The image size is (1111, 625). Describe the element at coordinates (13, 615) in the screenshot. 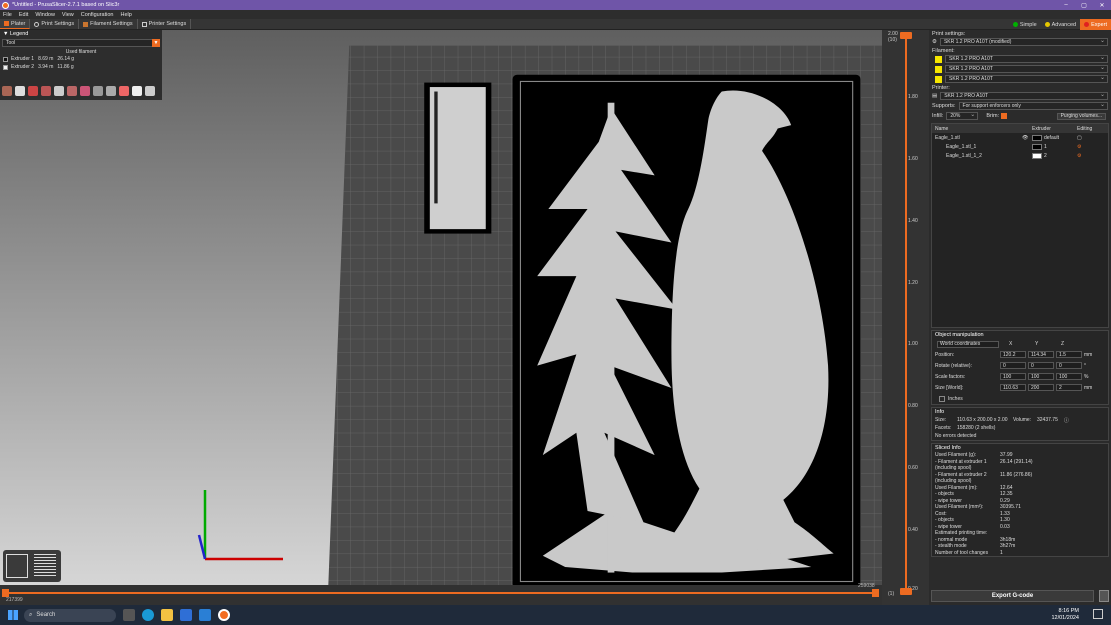

I see `windows-start-icon` at that location.